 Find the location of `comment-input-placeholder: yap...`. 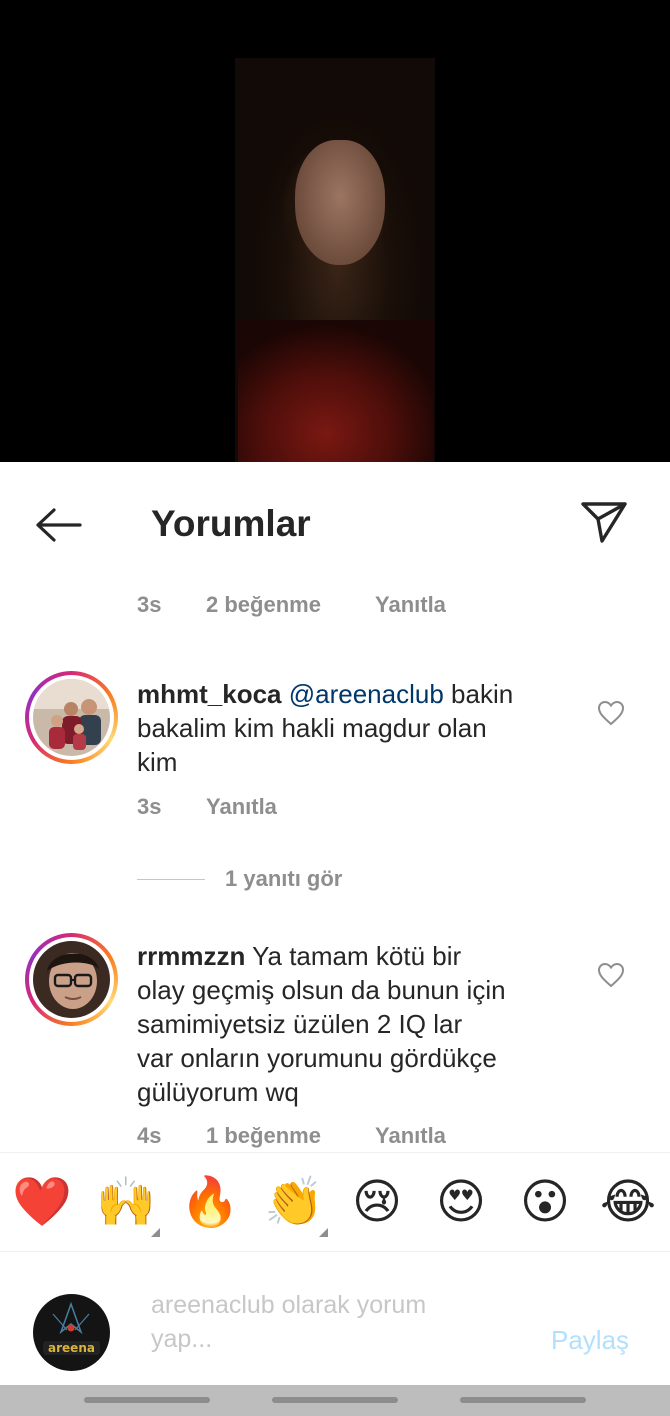

comment-input-placeholder: yap... is located at coordinates (182, 1339).